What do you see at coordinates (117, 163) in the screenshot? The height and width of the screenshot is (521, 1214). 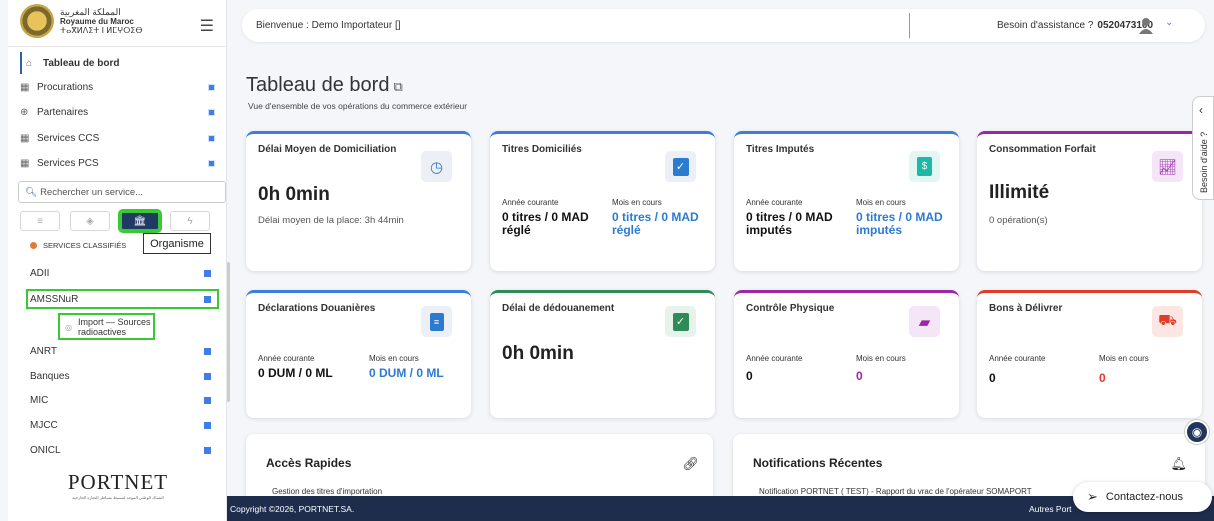 I see `sidebar-item-services-pcs: ▦ Services PCS` at bounding box center [117, 163].